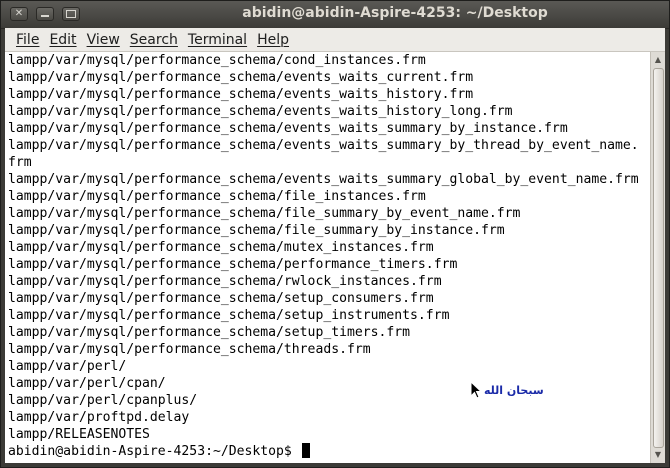 The image size is (670, 468). Describe the element at coordinates (658, 60) in the screenshot. I see `scroll-up-icon: ▲` at that location.